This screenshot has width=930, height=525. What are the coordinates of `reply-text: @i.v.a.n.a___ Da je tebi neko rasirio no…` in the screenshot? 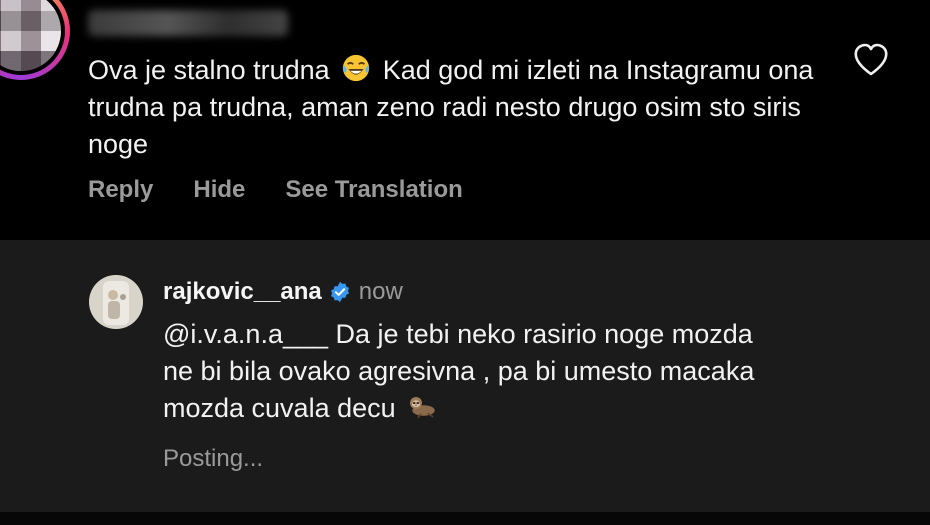 It's located at (473, 371).